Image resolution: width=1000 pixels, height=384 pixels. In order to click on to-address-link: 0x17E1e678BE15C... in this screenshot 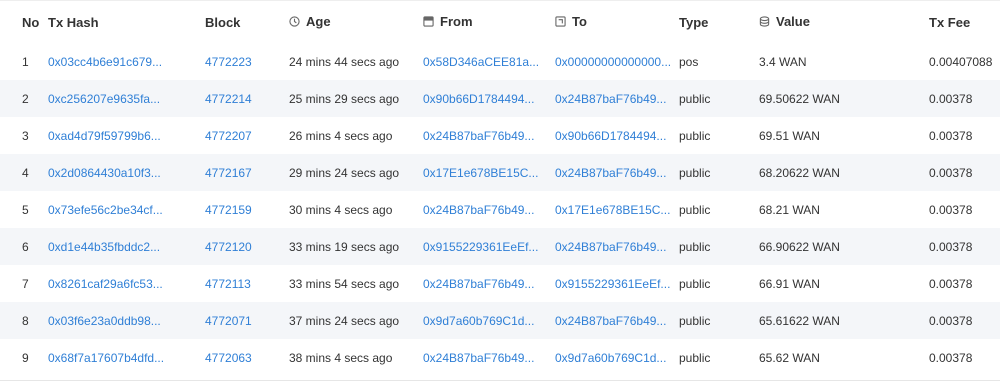, I will do `click(617, 210)`.